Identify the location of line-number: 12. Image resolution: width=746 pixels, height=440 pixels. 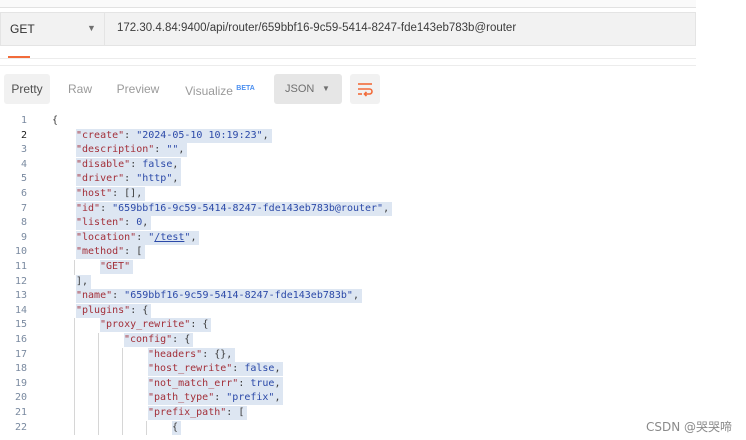
(20, 281).